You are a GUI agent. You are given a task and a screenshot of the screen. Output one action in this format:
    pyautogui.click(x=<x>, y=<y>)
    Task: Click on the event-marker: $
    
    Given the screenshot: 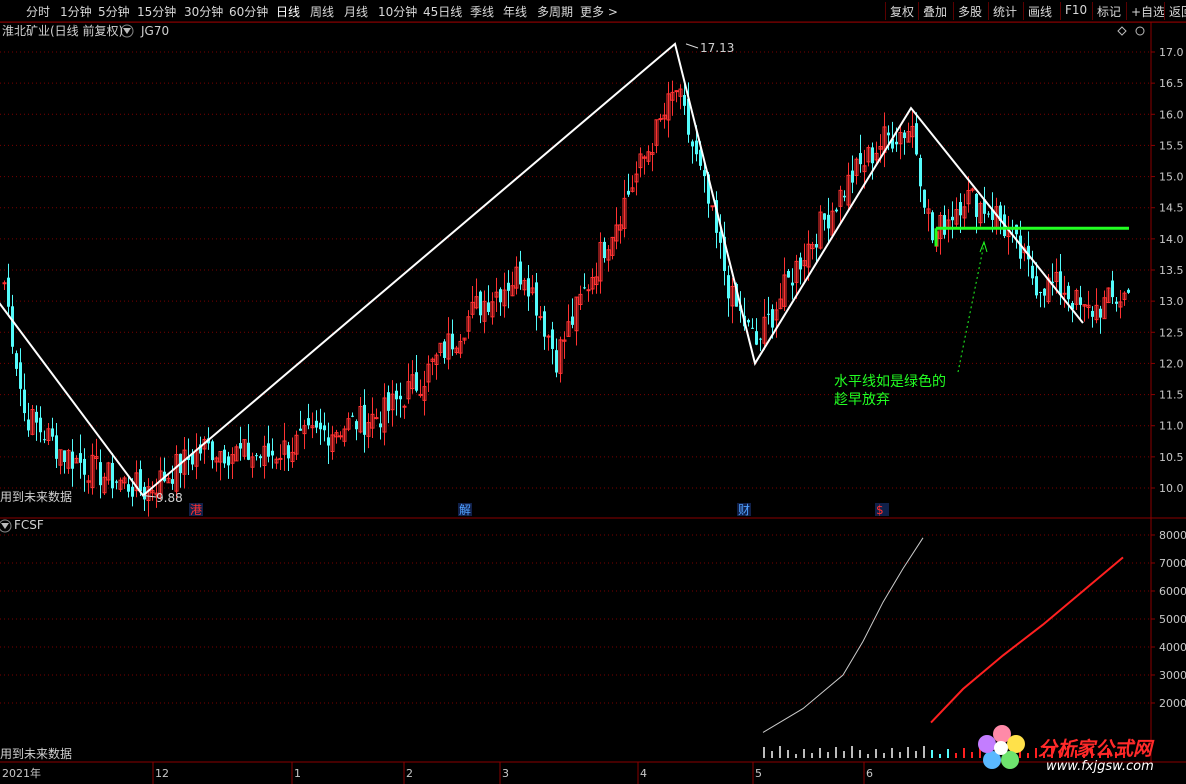 What is the action you would take?
    pyautogui.click(x=880, y=510)
    